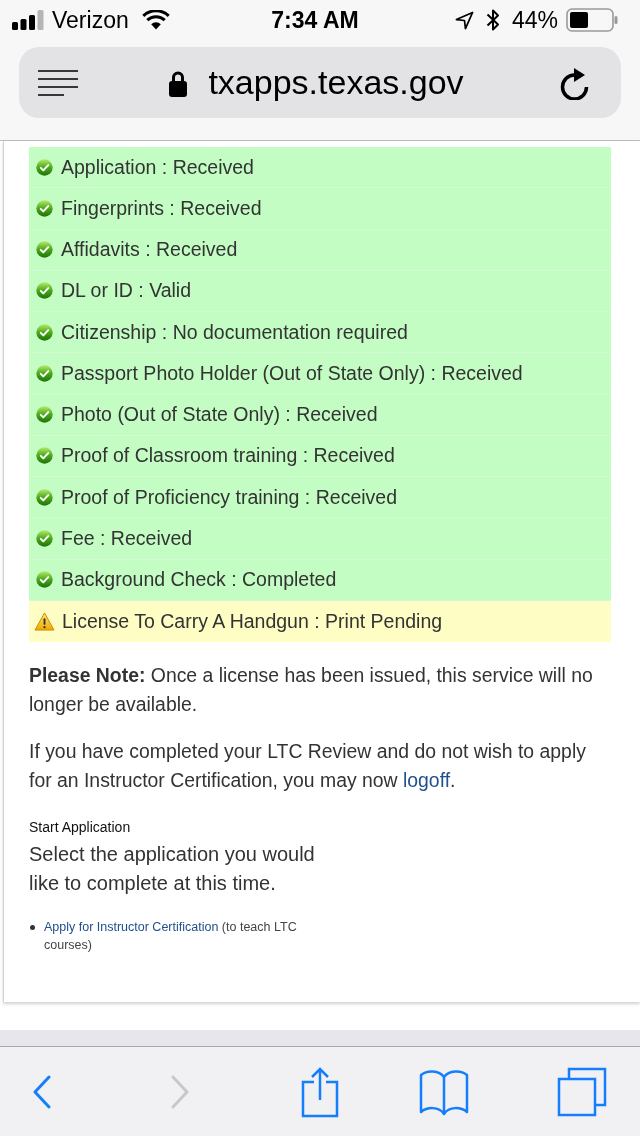 This screenshot has width=640, height=1136. I want to click on bookmarks-button, so click(444, 1091).